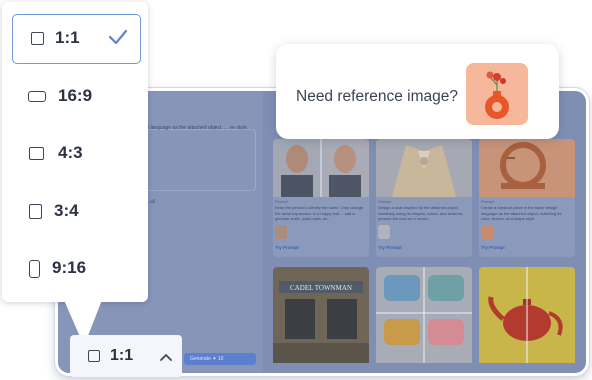 This screenshot has width=592, height=380. I want to click on aspect-option-label: 16:9, so click(75, 95).